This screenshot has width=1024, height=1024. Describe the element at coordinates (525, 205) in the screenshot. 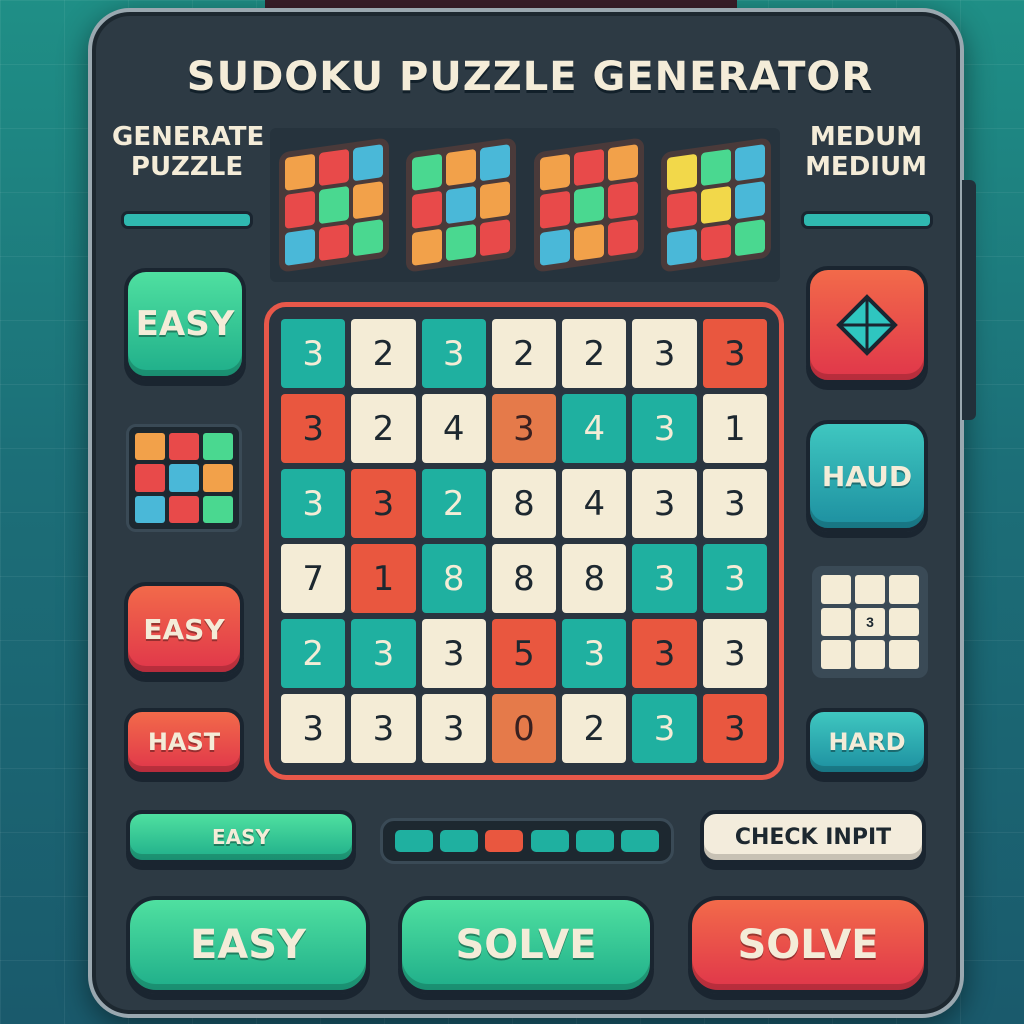

I see `cube-panel` at that location.